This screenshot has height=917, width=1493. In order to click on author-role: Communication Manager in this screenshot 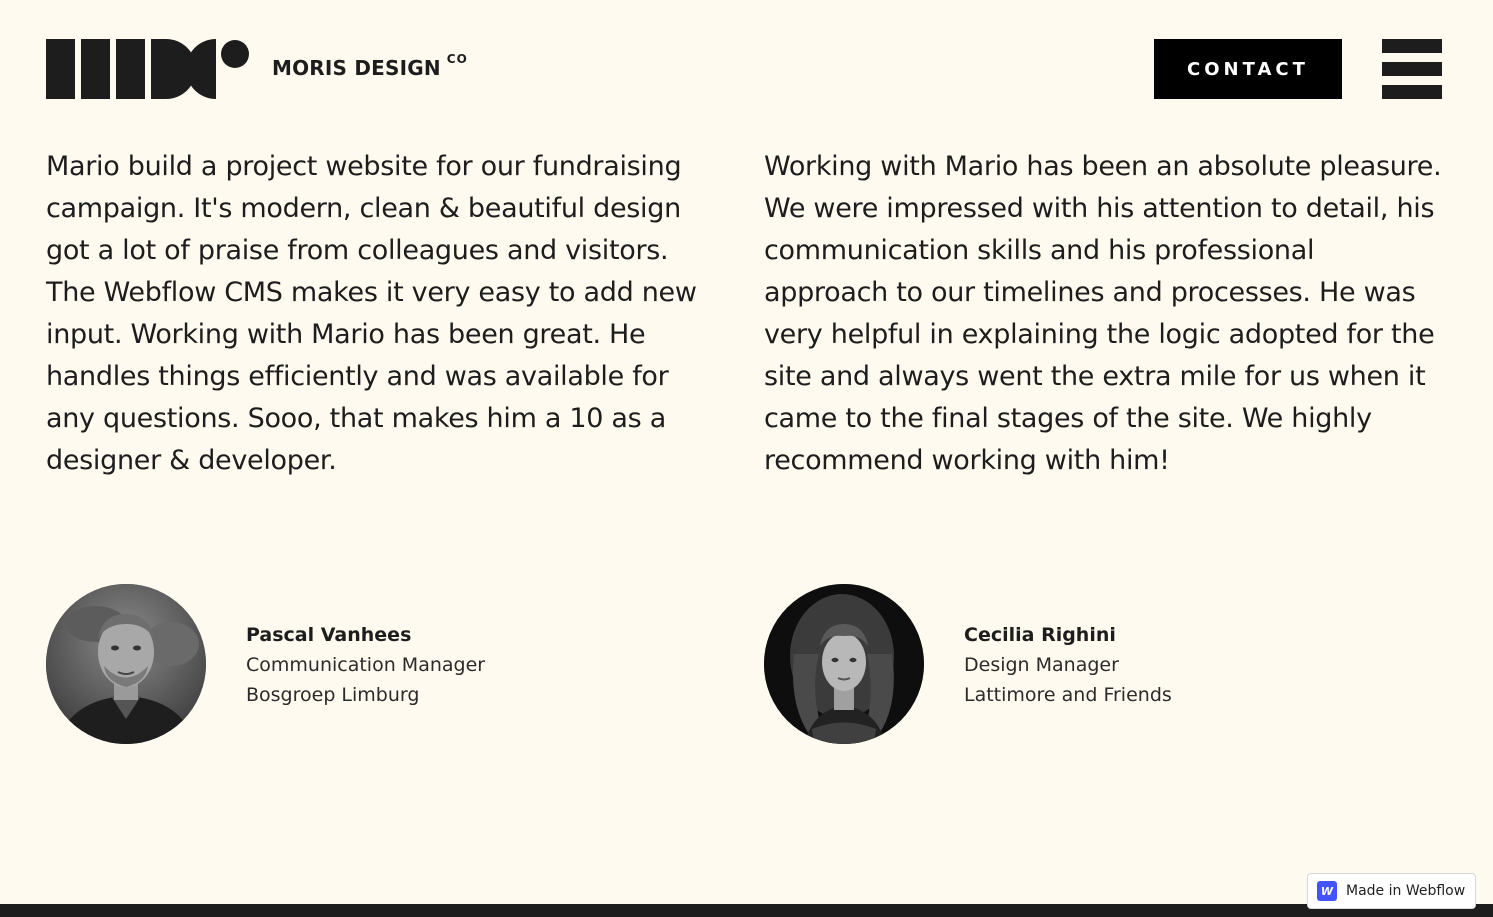, I will do `click(366, 665)`.